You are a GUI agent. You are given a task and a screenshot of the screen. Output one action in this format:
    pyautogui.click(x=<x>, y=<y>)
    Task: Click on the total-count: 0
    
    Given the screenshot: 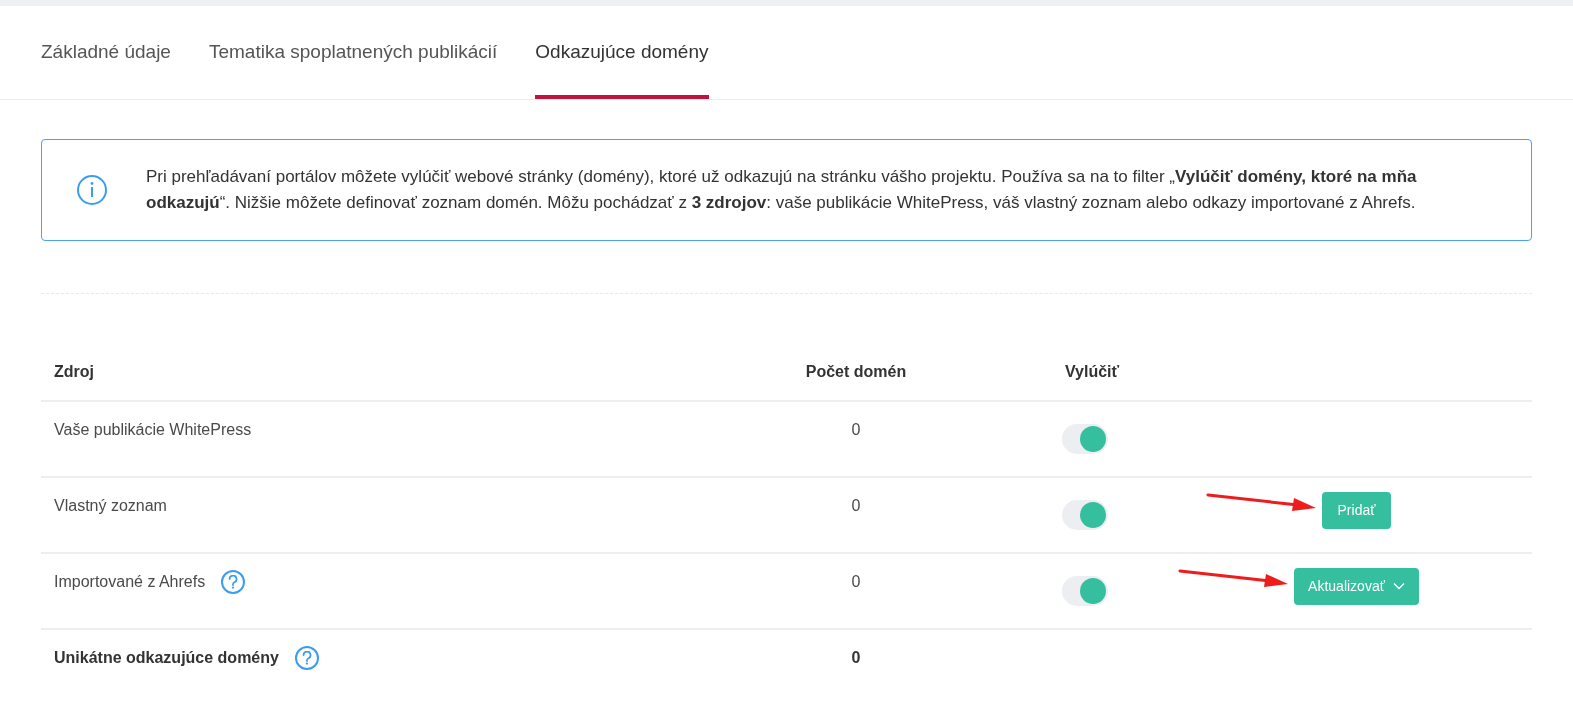 What is the action you would take?
    pyautogui.click(x=856, y=657)
    